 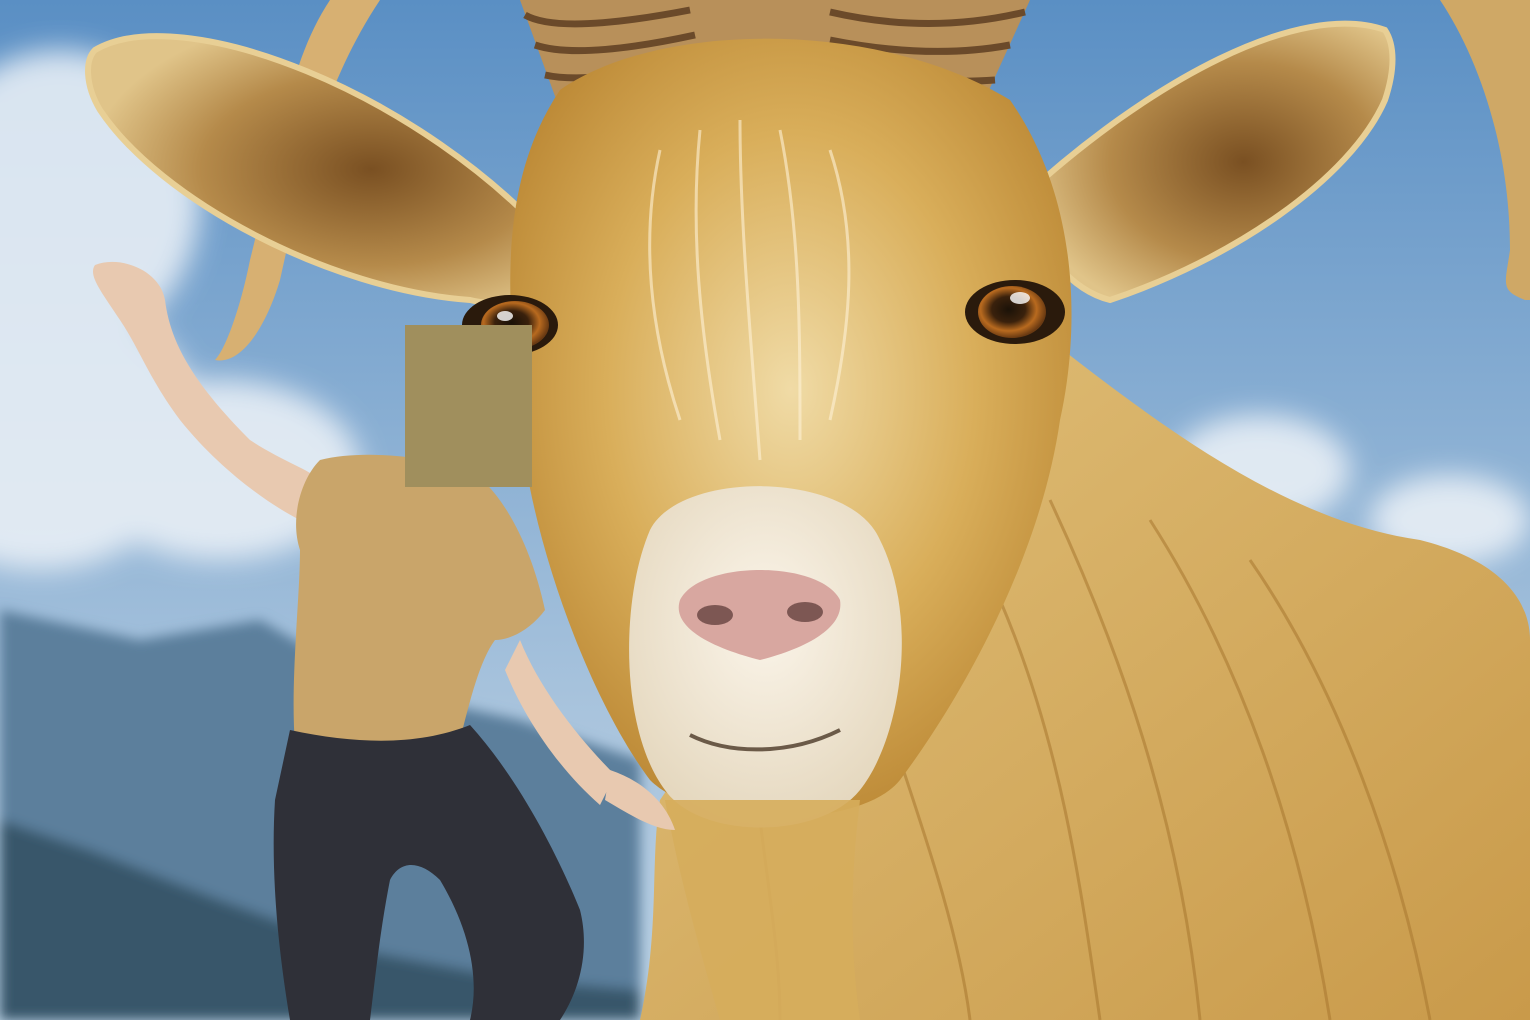 What do you see at coordinates (715, 615) in the screenshot?
I see `goat-left-nostril` at bounding box center [715, 615].